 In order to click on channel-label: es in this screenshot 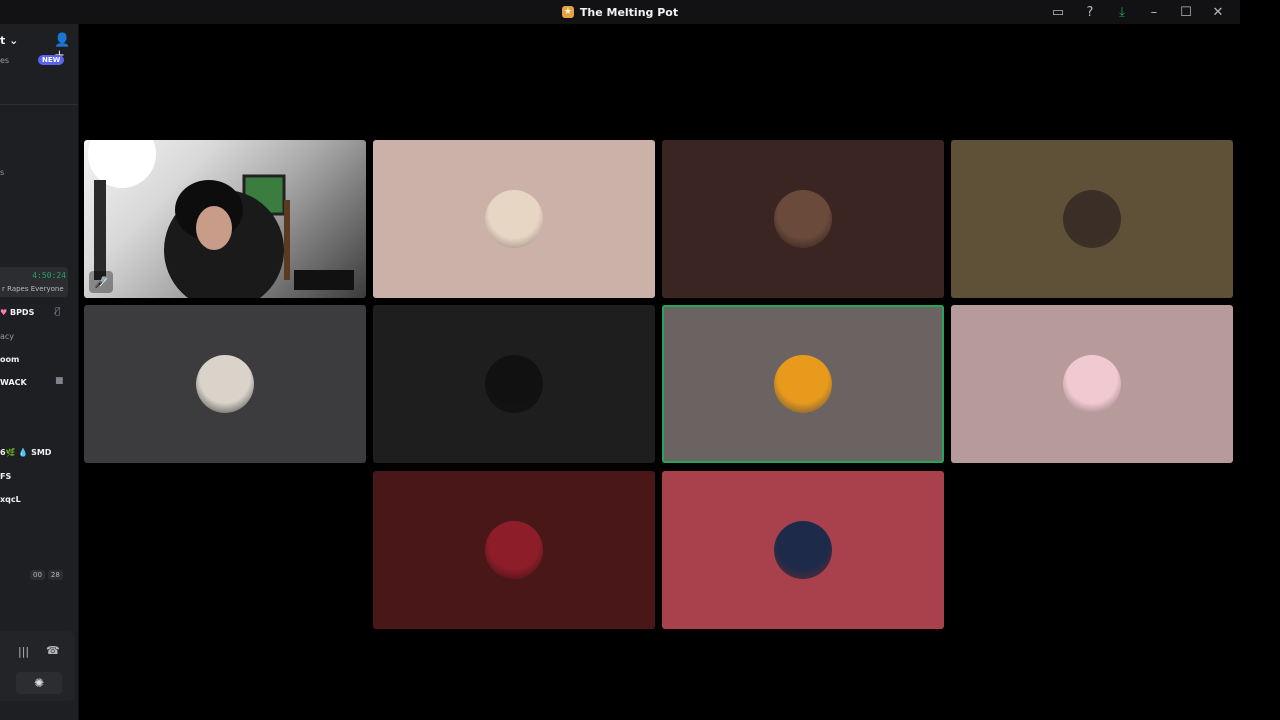, I will do `click(4, 60)`.